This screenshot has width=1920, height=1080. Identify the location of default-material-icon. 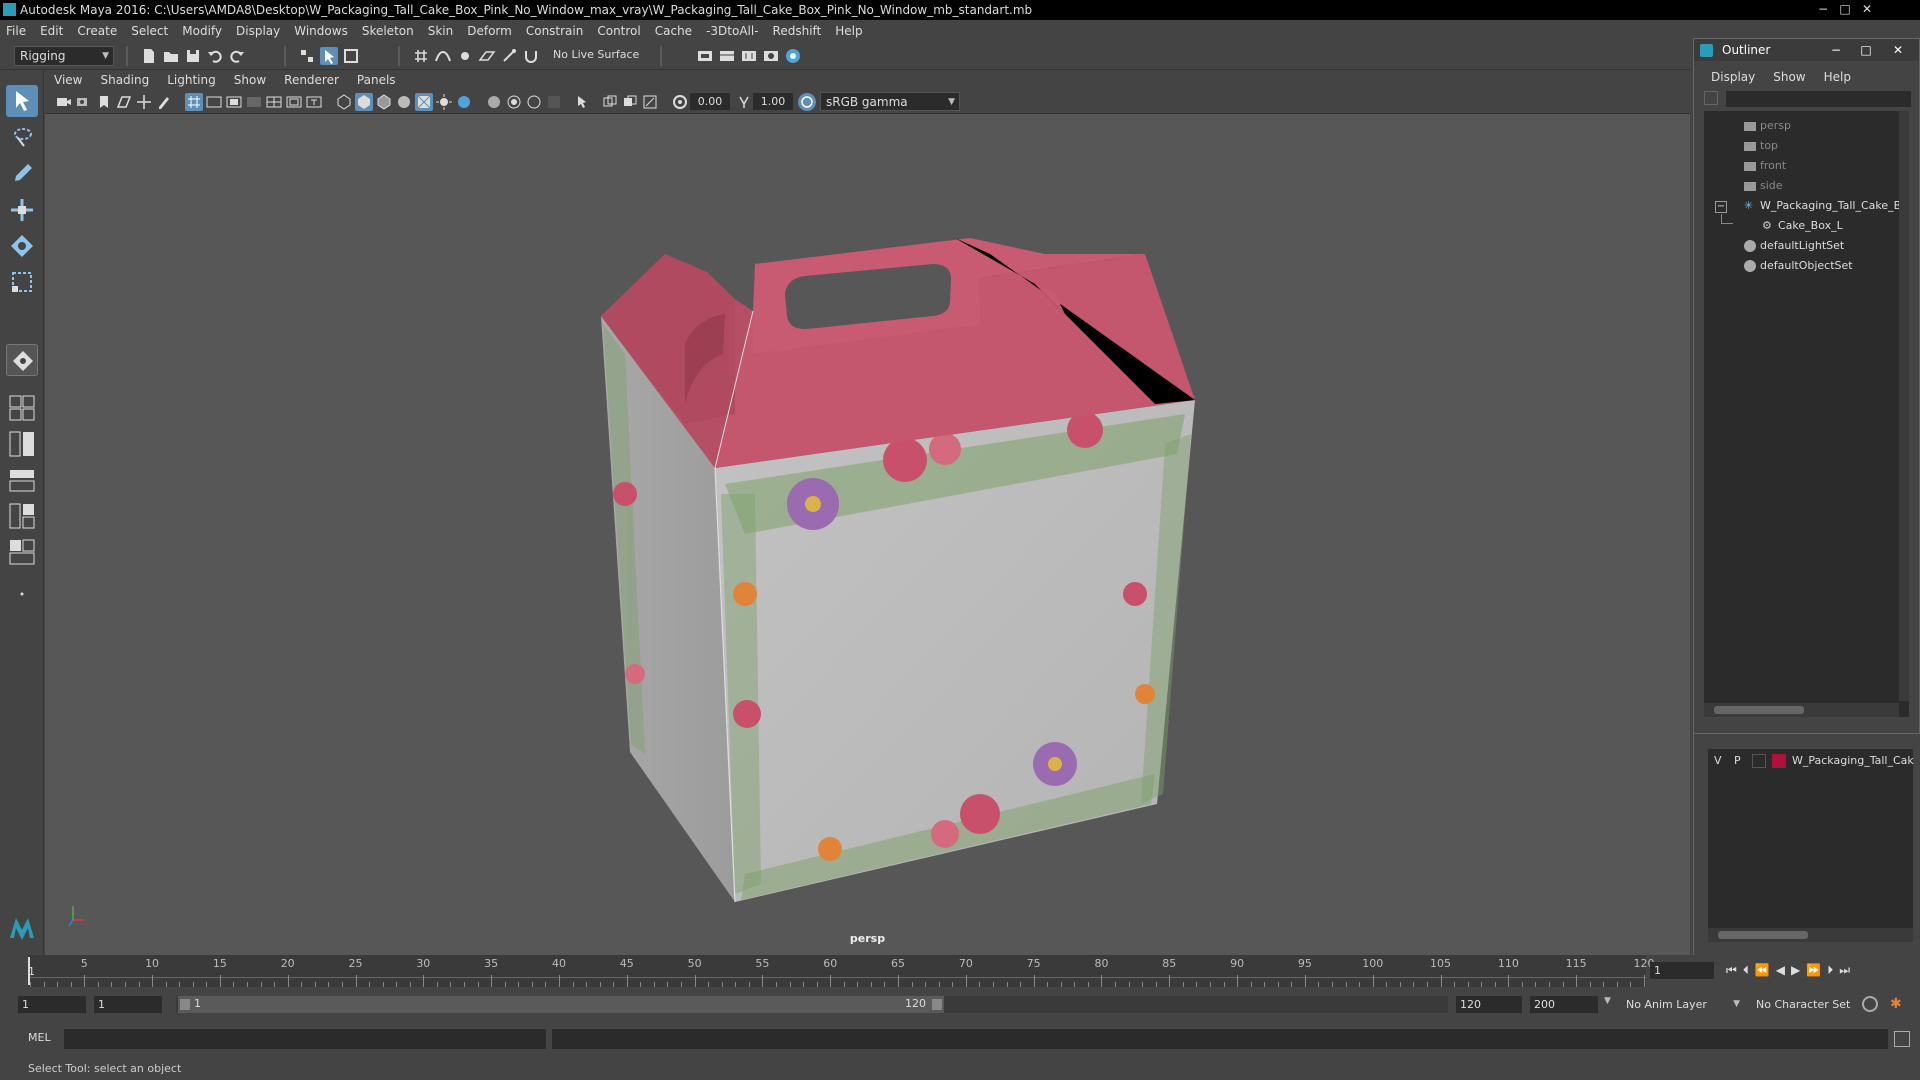
(404, 102).